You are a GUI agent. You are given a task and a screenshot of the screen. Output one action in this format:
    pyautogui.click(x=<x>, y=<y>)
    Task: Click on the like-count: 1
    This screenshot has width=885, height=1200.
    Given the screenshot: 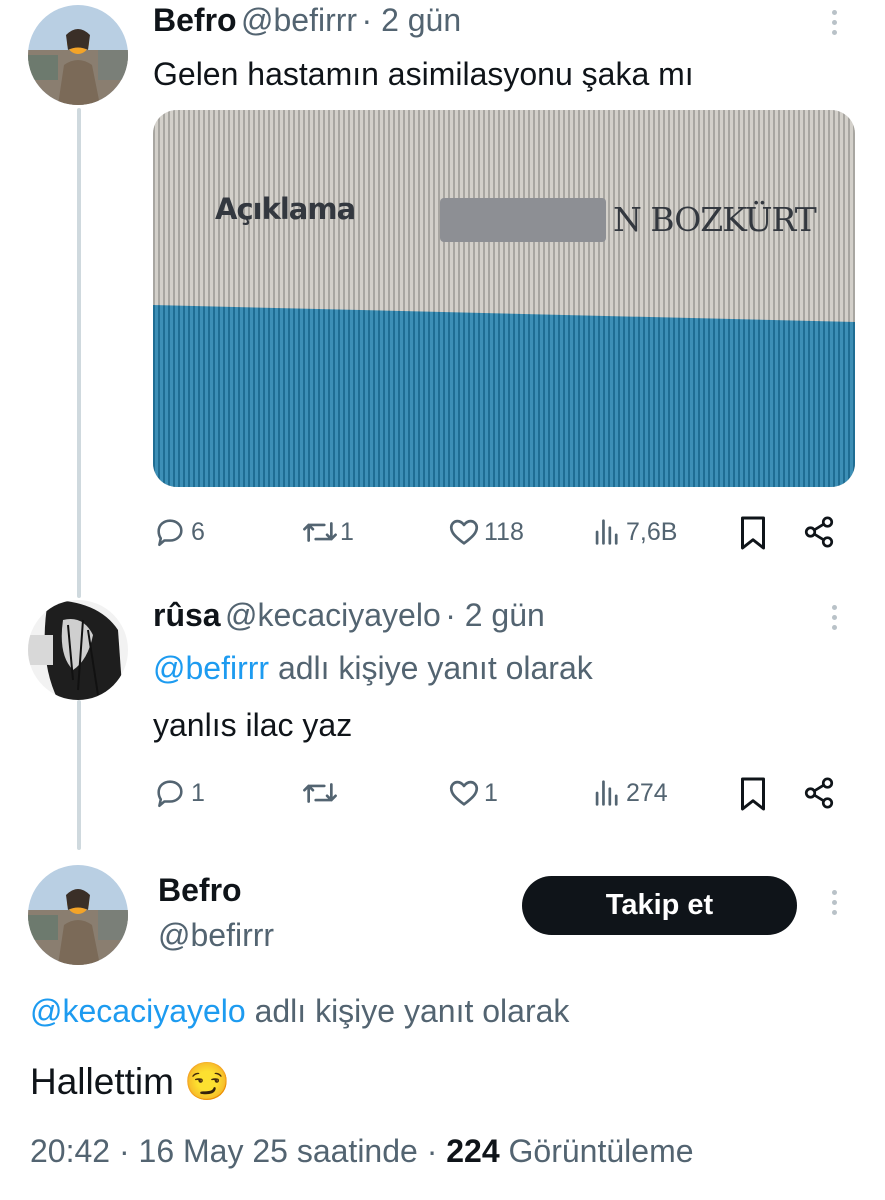 What is the action you would take?
    pyautogui.click(x=491, y=792)
    